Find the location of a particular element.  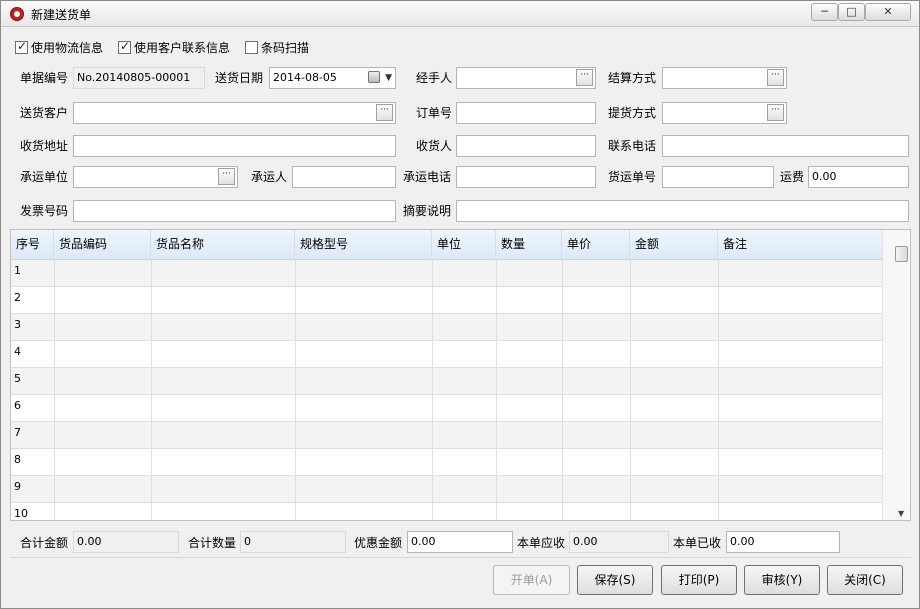

customer-label: 送货客户 is located at coordinates (44, 113).